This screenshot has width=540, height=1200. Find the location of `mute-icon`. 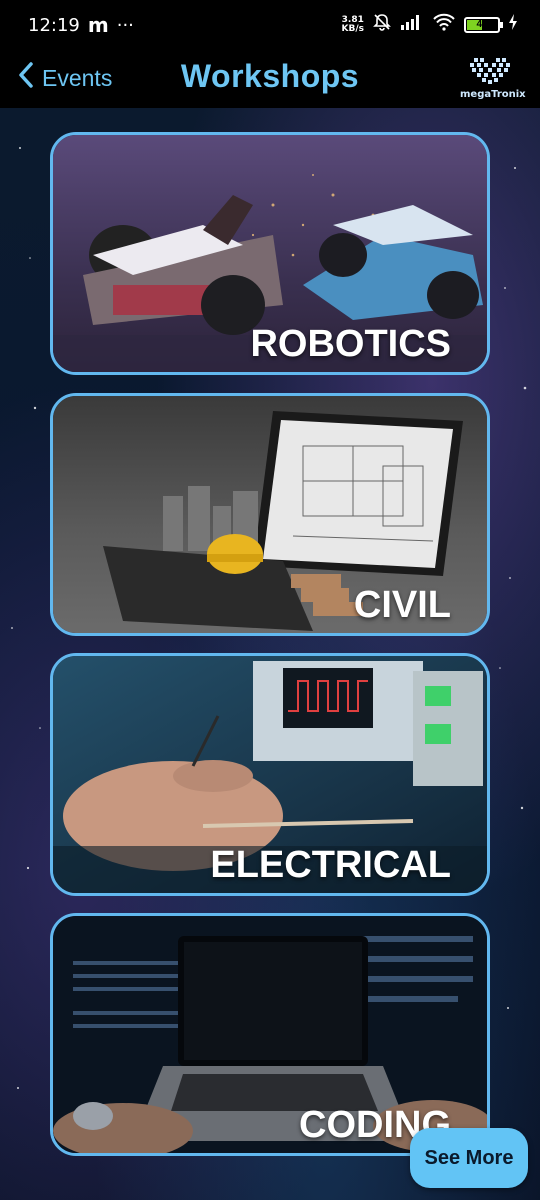

mute-icon is located at coordinates (382, 24).